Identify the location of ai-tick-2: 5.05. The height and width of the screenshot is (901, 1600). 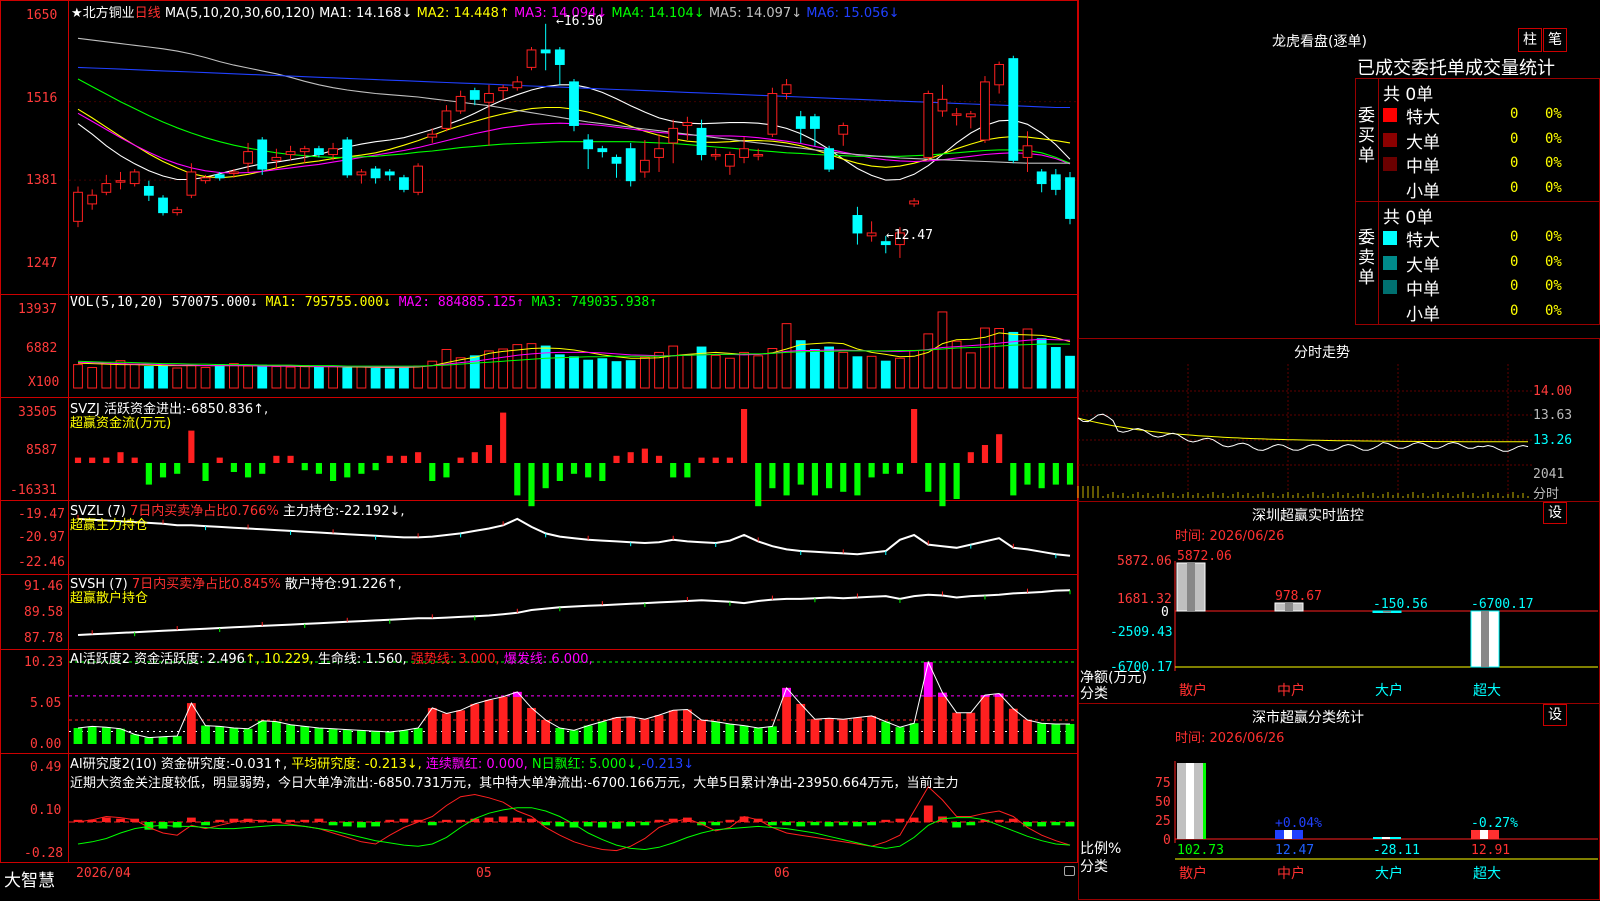
(46, 703).